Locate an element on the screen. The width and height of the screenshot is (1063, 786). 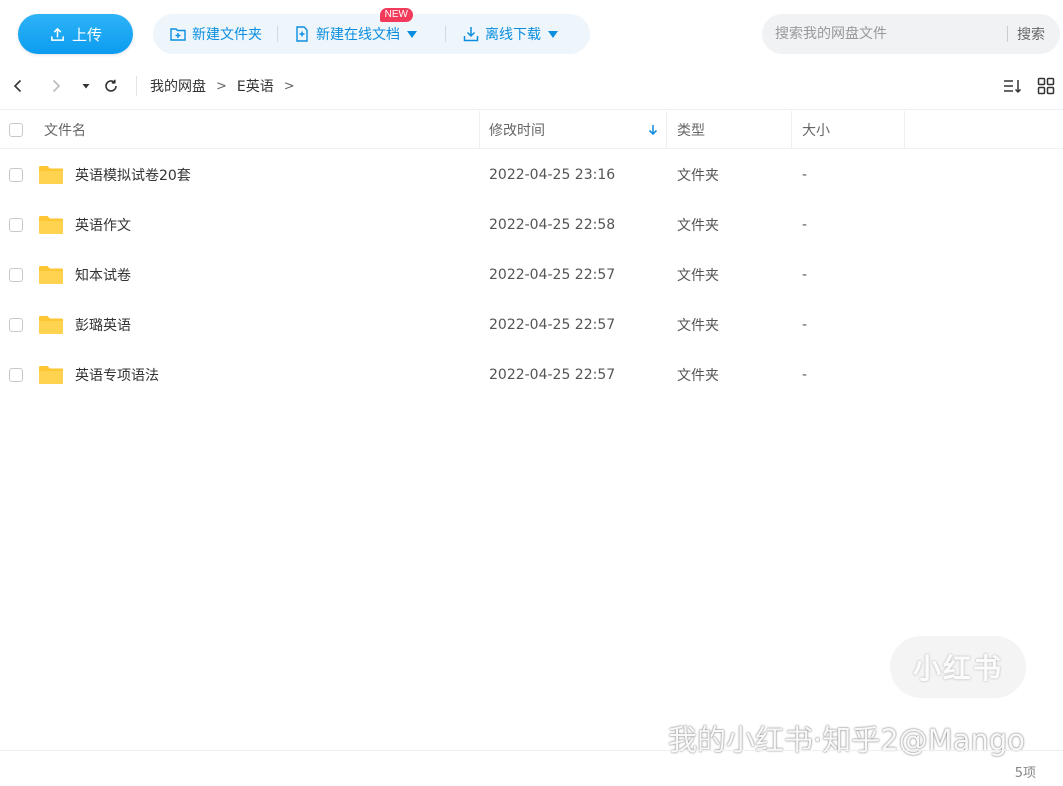
footer-divider is located at coordinates (531, 750).